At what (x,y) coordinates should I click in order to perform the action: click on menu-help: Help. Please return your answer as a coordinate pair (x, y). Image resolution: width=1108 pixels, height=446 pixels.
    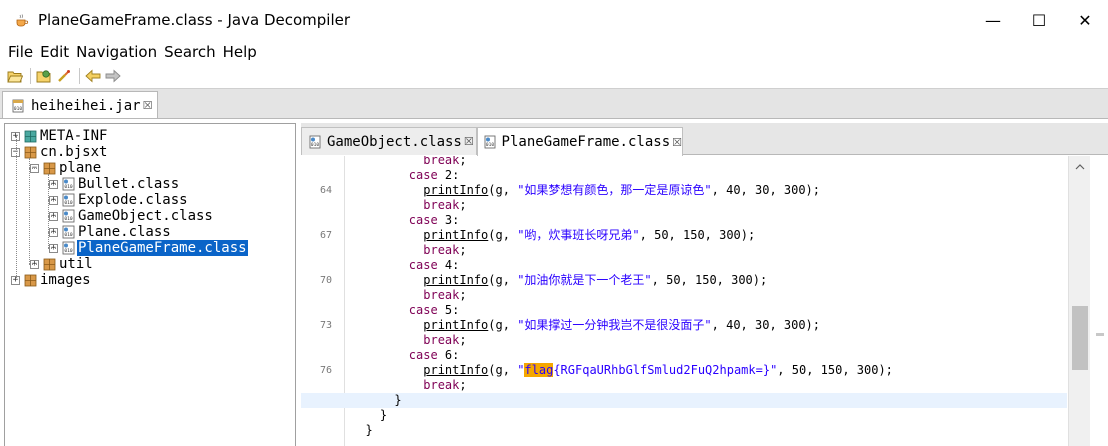
    Looking at the image, I should click on (240, 52).